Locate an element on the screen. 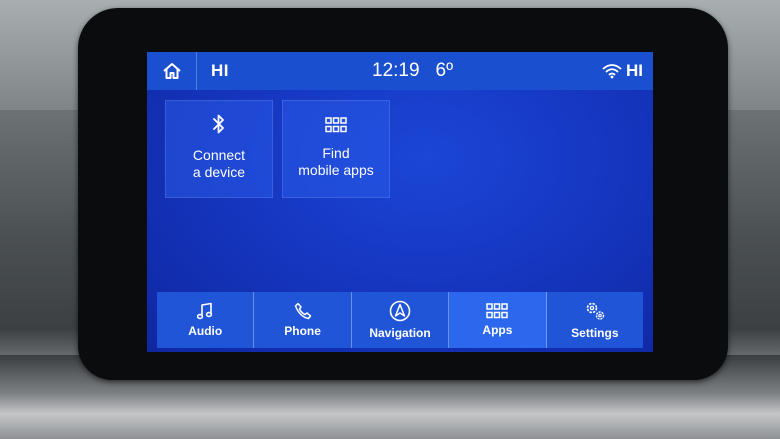 The image size is (780, 439). status-right-label: HI is located at coordinates (634, 70).